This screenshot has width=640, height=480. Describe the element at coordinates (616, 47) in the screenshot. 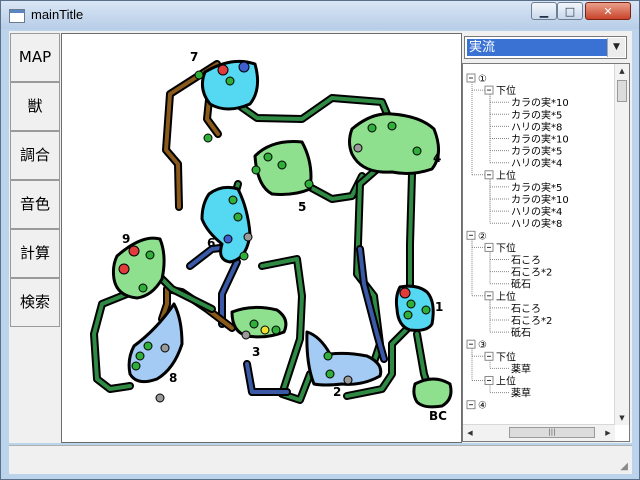

I see `dropdown-arrow-icon: ▼` at that location.